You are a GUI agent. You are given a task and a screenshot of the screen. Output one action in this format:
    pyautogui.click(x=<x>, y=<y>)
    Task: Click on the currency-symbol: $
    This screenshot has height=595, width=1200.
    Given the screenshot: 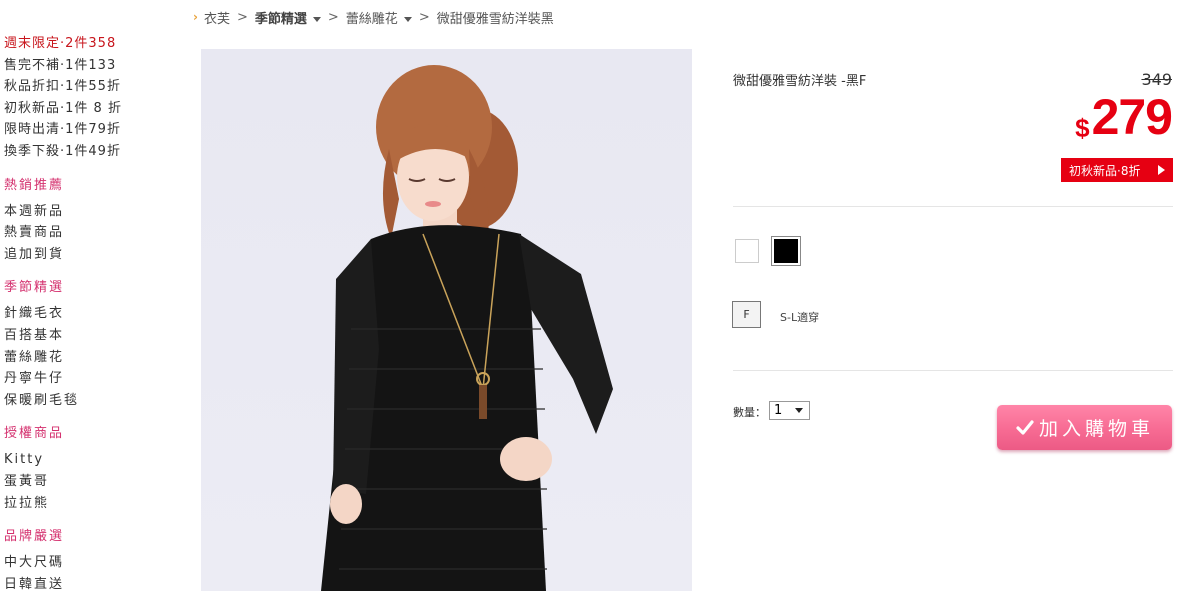 What is the action you would take?
    pyautogui.click(x=1082, y=128)
    